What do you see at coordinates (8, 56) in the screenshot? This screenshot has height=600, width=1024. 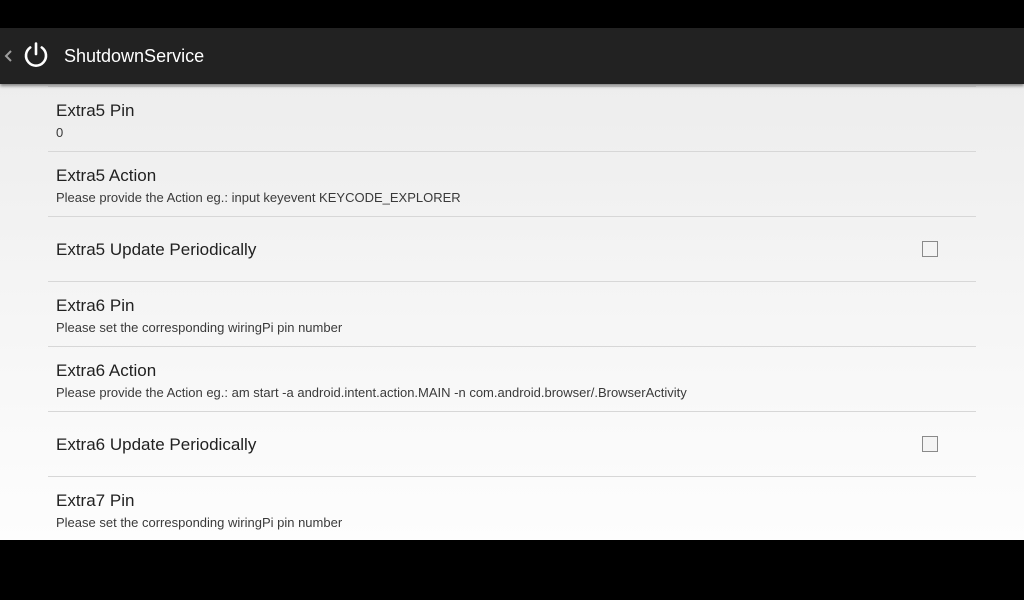 I see `chevron-left-icon` at bounding box center [8, 56].